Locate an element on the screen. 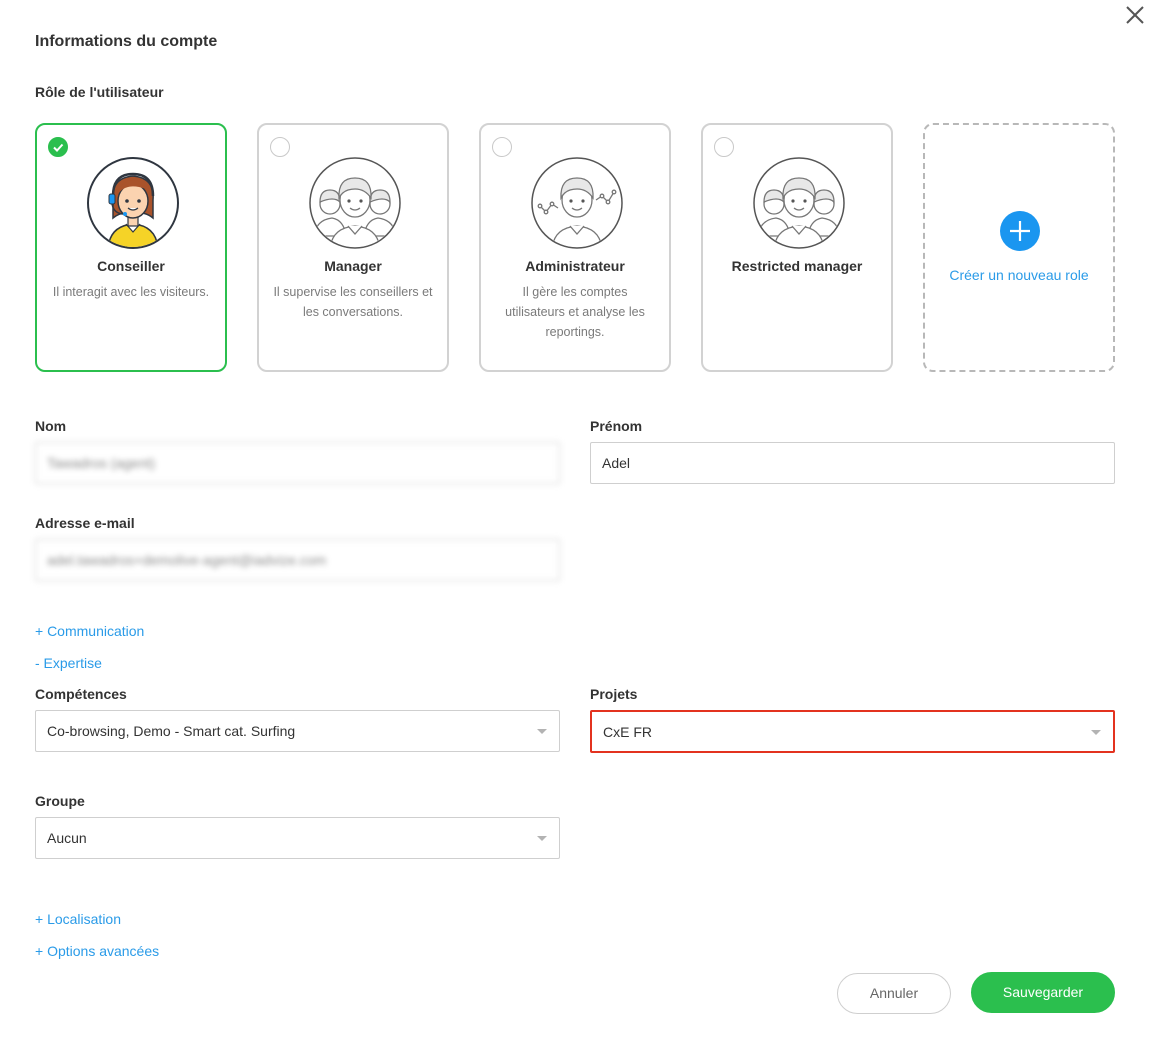  projects-label: Projets is located at coordinates (614, 694).